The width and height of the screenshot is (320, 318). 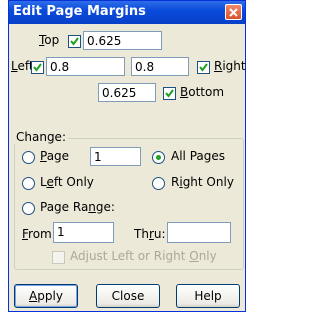 I want to click on page-radio, so click(x=28, y=157).